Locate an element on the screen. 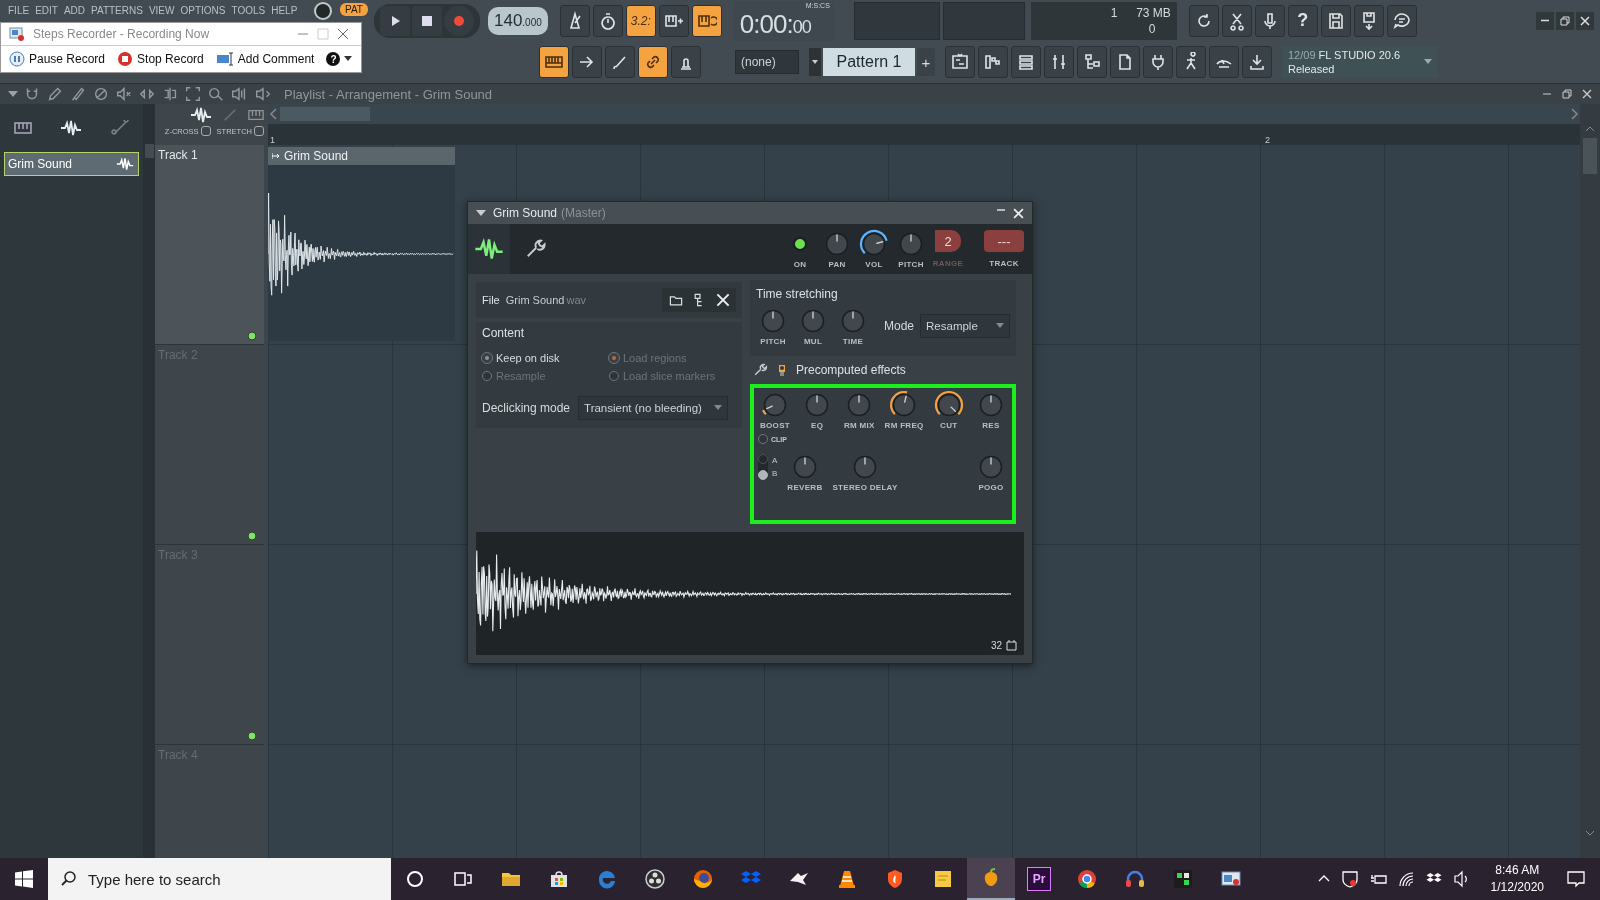 The height and width of the screenshot is (900, 1600). knob-label: RANGE is located at coordinates (948, 263).